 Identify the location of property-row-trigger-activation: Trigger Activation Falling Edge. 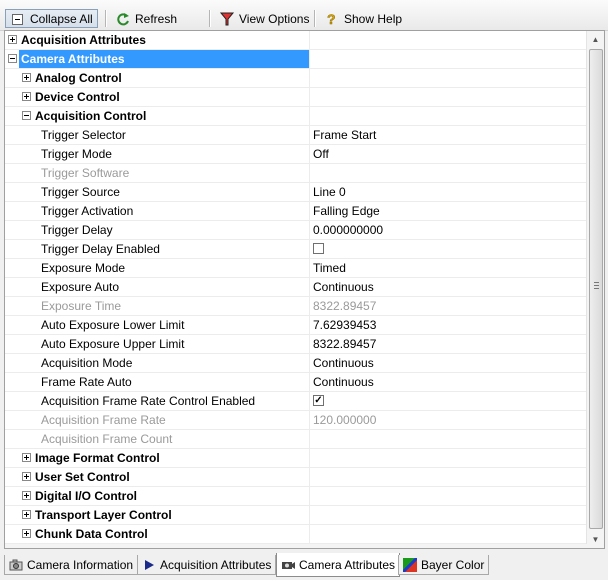
(296, 211).